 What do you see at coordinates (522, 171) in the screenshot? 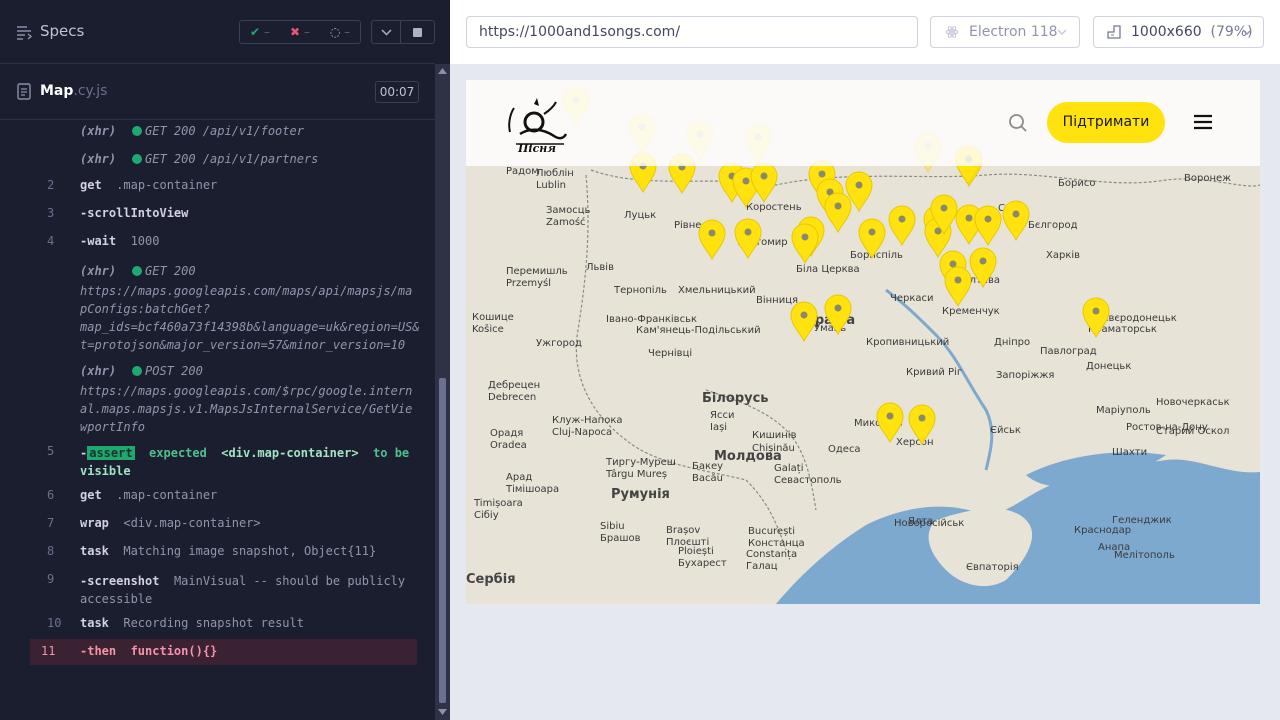
I see `city-label: Радом` at bounding box center [522, 171].